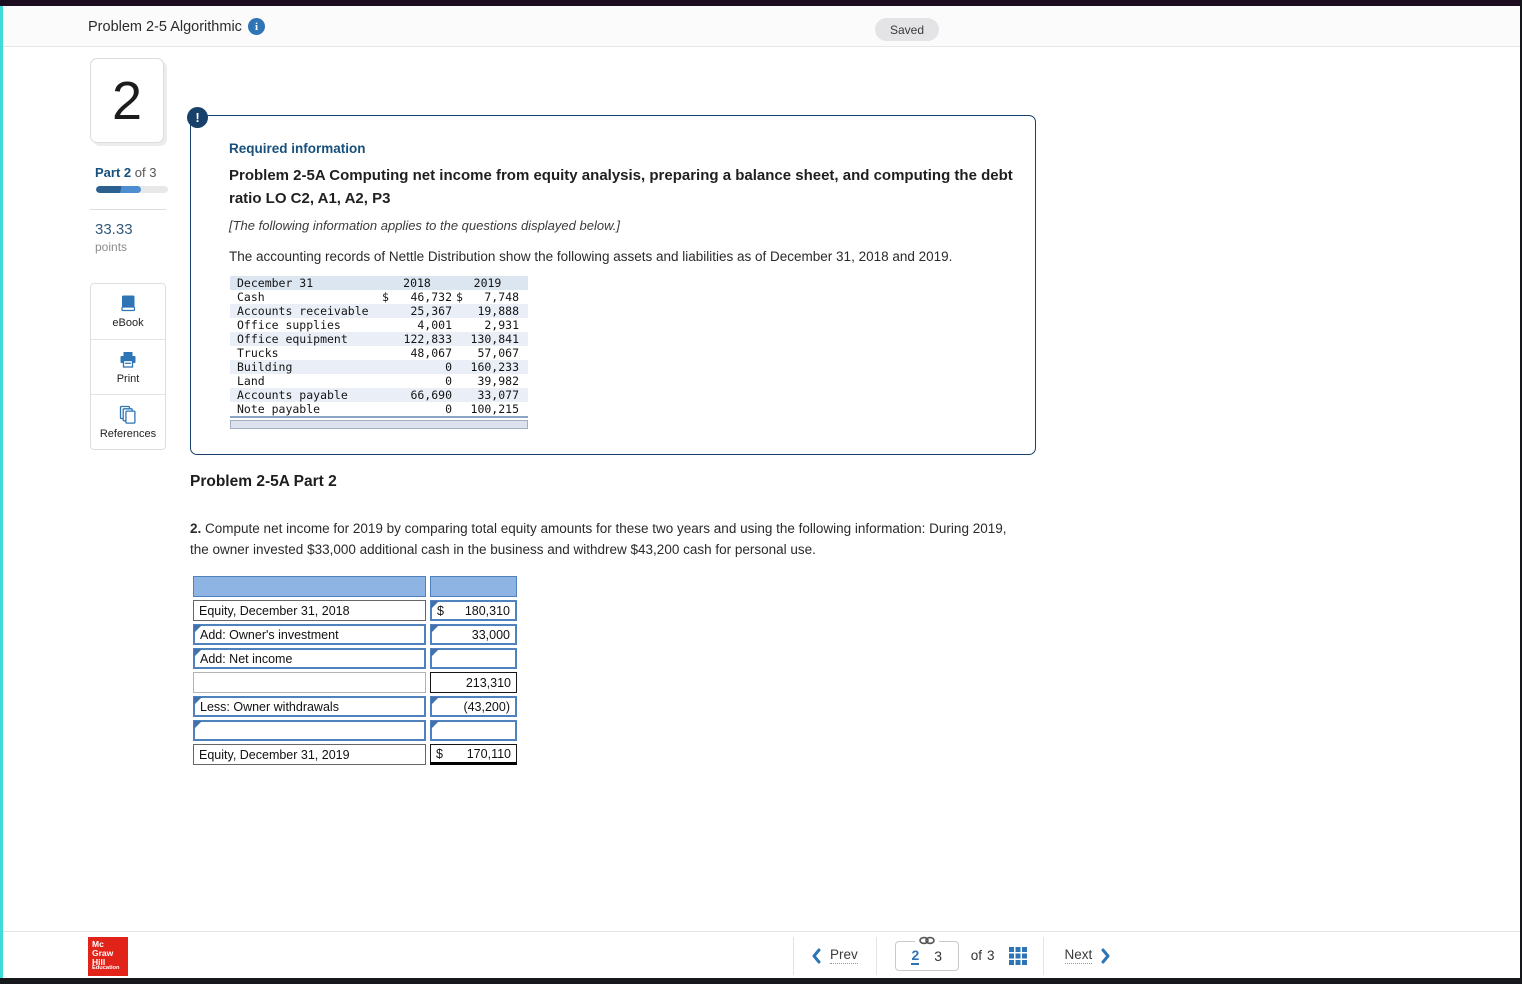 This screenshot has width=1522, height=984. Describe the element at coordinates (1106, 956) in the screenshot. I see `chevron-right-icon` at that location.